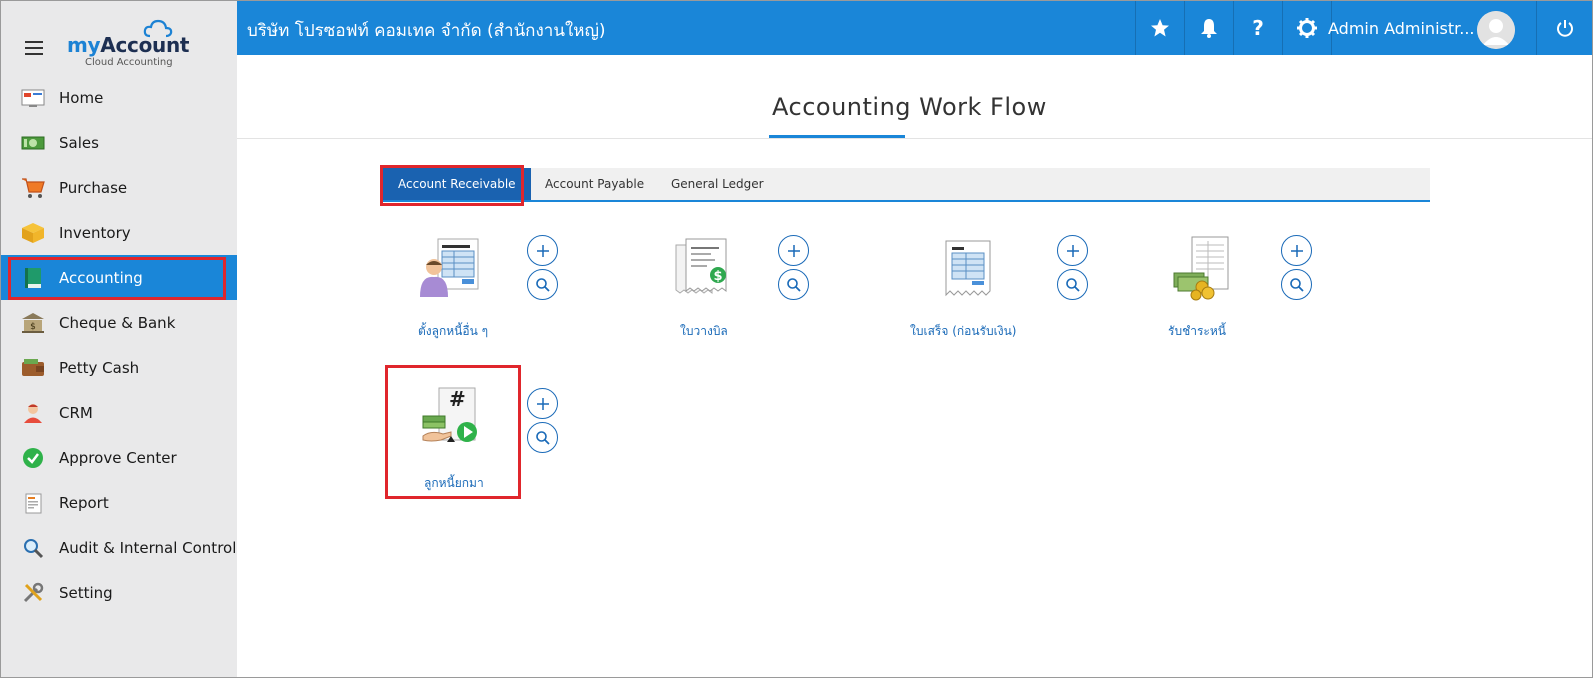 The width and height of the screenshot is (1593, 678). I want to click on receipt-icon, so click(971, 268).